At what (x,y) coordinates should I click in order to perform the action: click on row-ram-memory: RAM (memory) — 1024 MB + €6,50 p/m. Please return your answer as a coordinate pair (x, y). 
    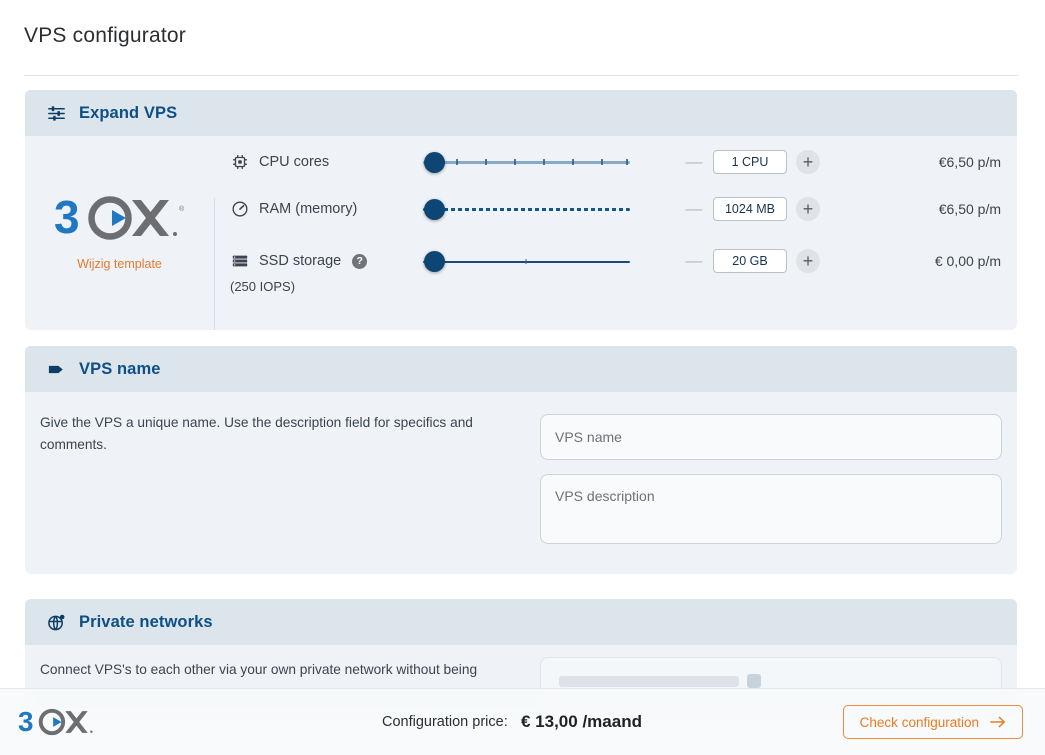
    Looking at the image, I should click on (615, 209).